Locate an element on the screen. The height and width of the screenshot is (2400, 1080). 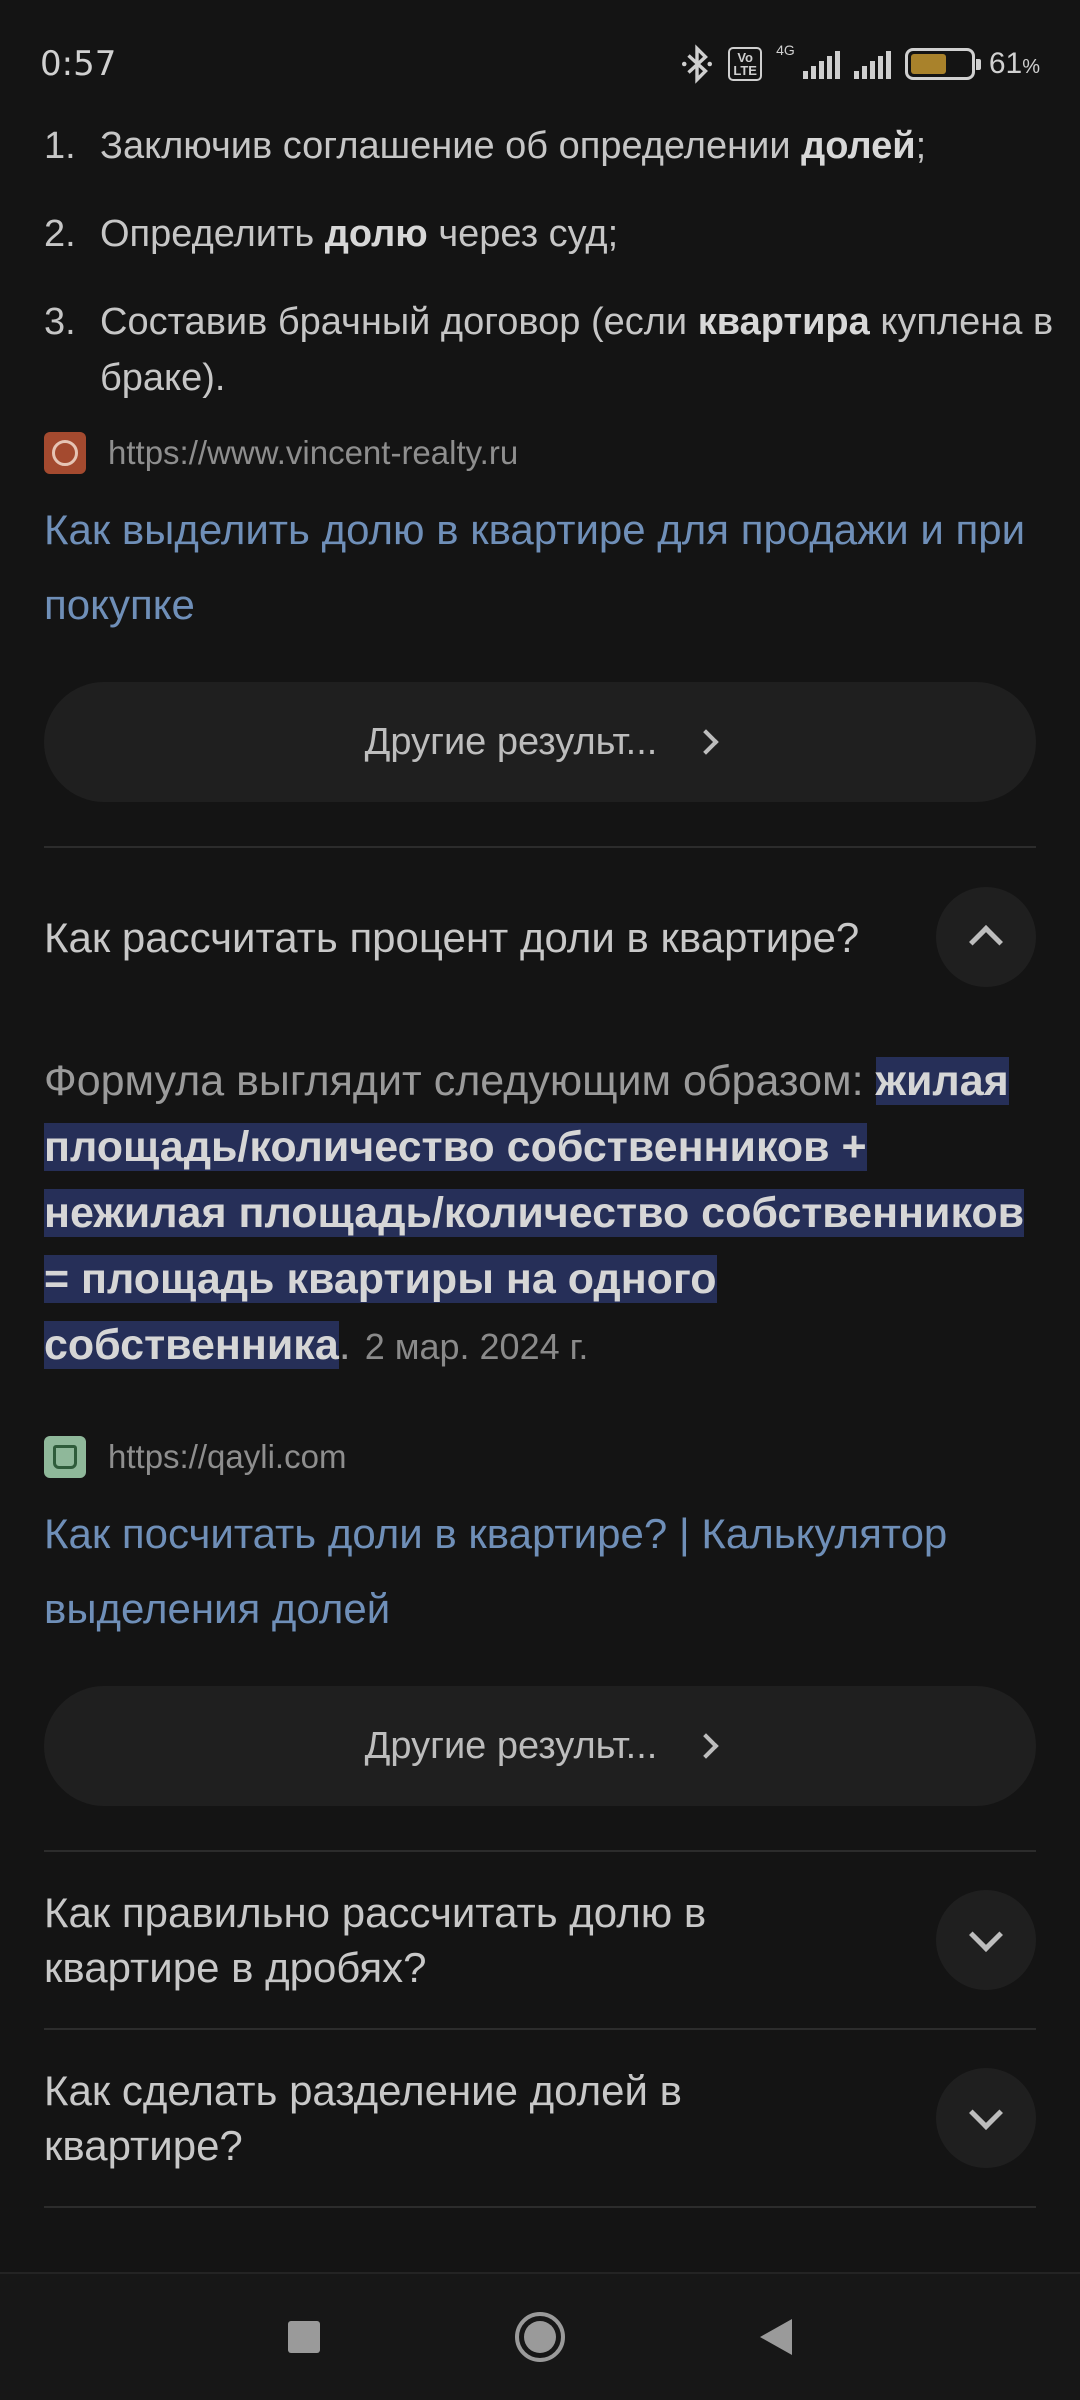
battery-percent: 61% is located at coordinates (1014, 63).